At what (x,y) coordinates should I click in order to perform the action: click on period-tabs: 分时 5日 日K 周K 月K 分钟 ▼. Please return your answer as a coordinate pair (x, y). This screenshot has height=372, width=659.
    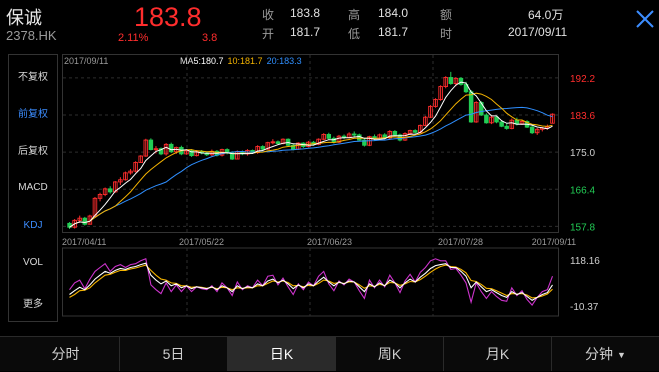
    Looking at the image, I should click on (329, 353).